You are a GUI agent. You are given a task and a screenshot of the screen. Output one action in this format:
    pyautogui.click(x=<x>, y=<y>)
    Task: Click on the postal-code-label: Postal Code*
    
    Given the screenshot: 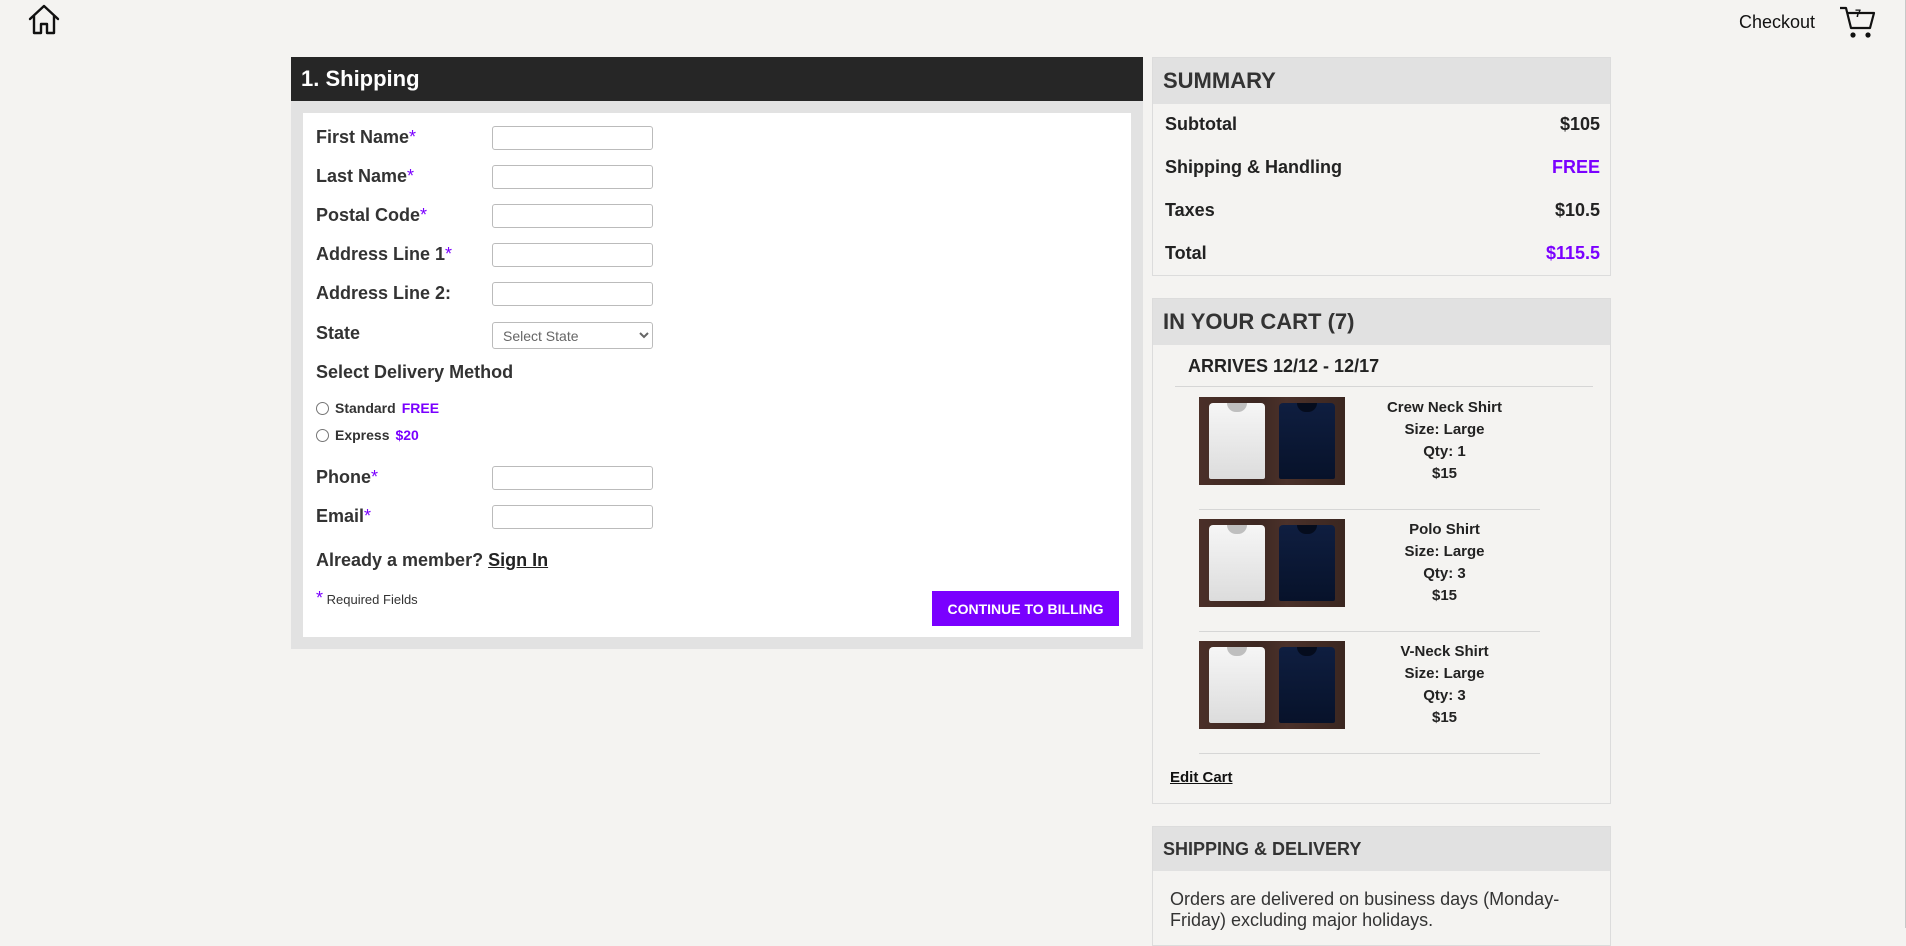 What is the action you would take?
    pyautogui.click(x=372, y=215)
    